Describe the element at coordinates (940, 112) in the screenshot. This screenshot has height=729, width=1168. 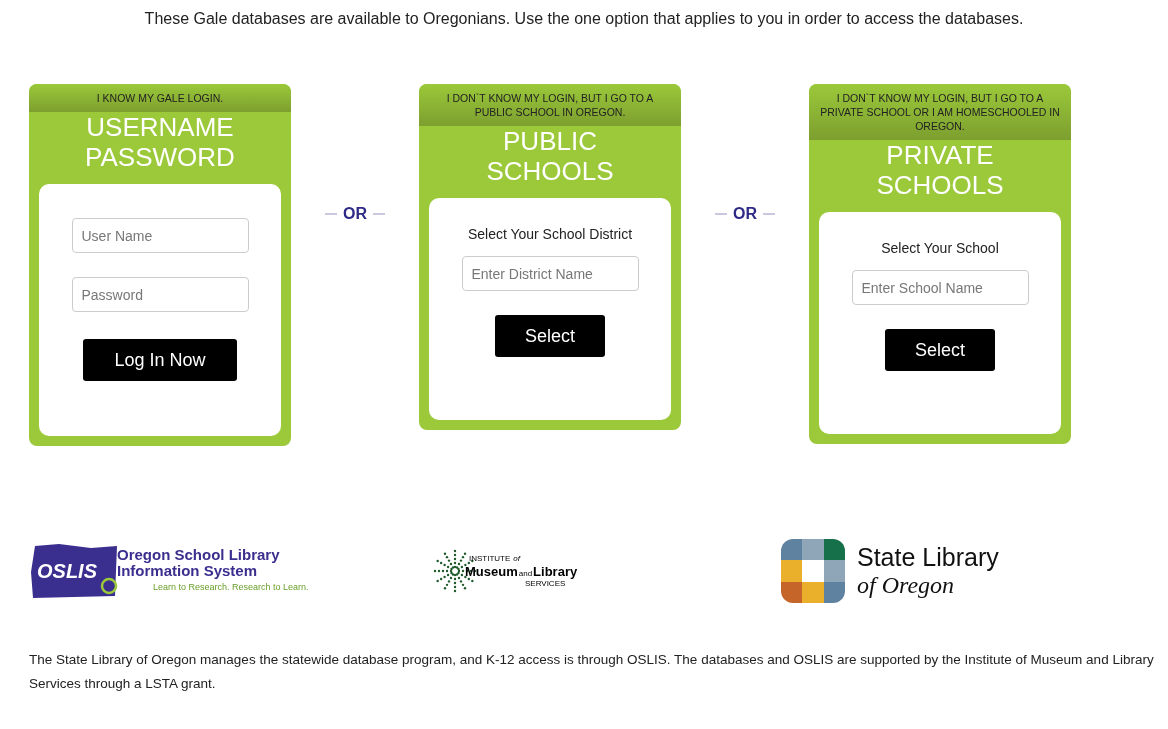
I see `card-prompt: I DON`T KNOW MY LOGIN, BUT I GO TO A PRIVATE SCHOOL OR I AM HOMESCHOOLED IN OREGON.` at that location.